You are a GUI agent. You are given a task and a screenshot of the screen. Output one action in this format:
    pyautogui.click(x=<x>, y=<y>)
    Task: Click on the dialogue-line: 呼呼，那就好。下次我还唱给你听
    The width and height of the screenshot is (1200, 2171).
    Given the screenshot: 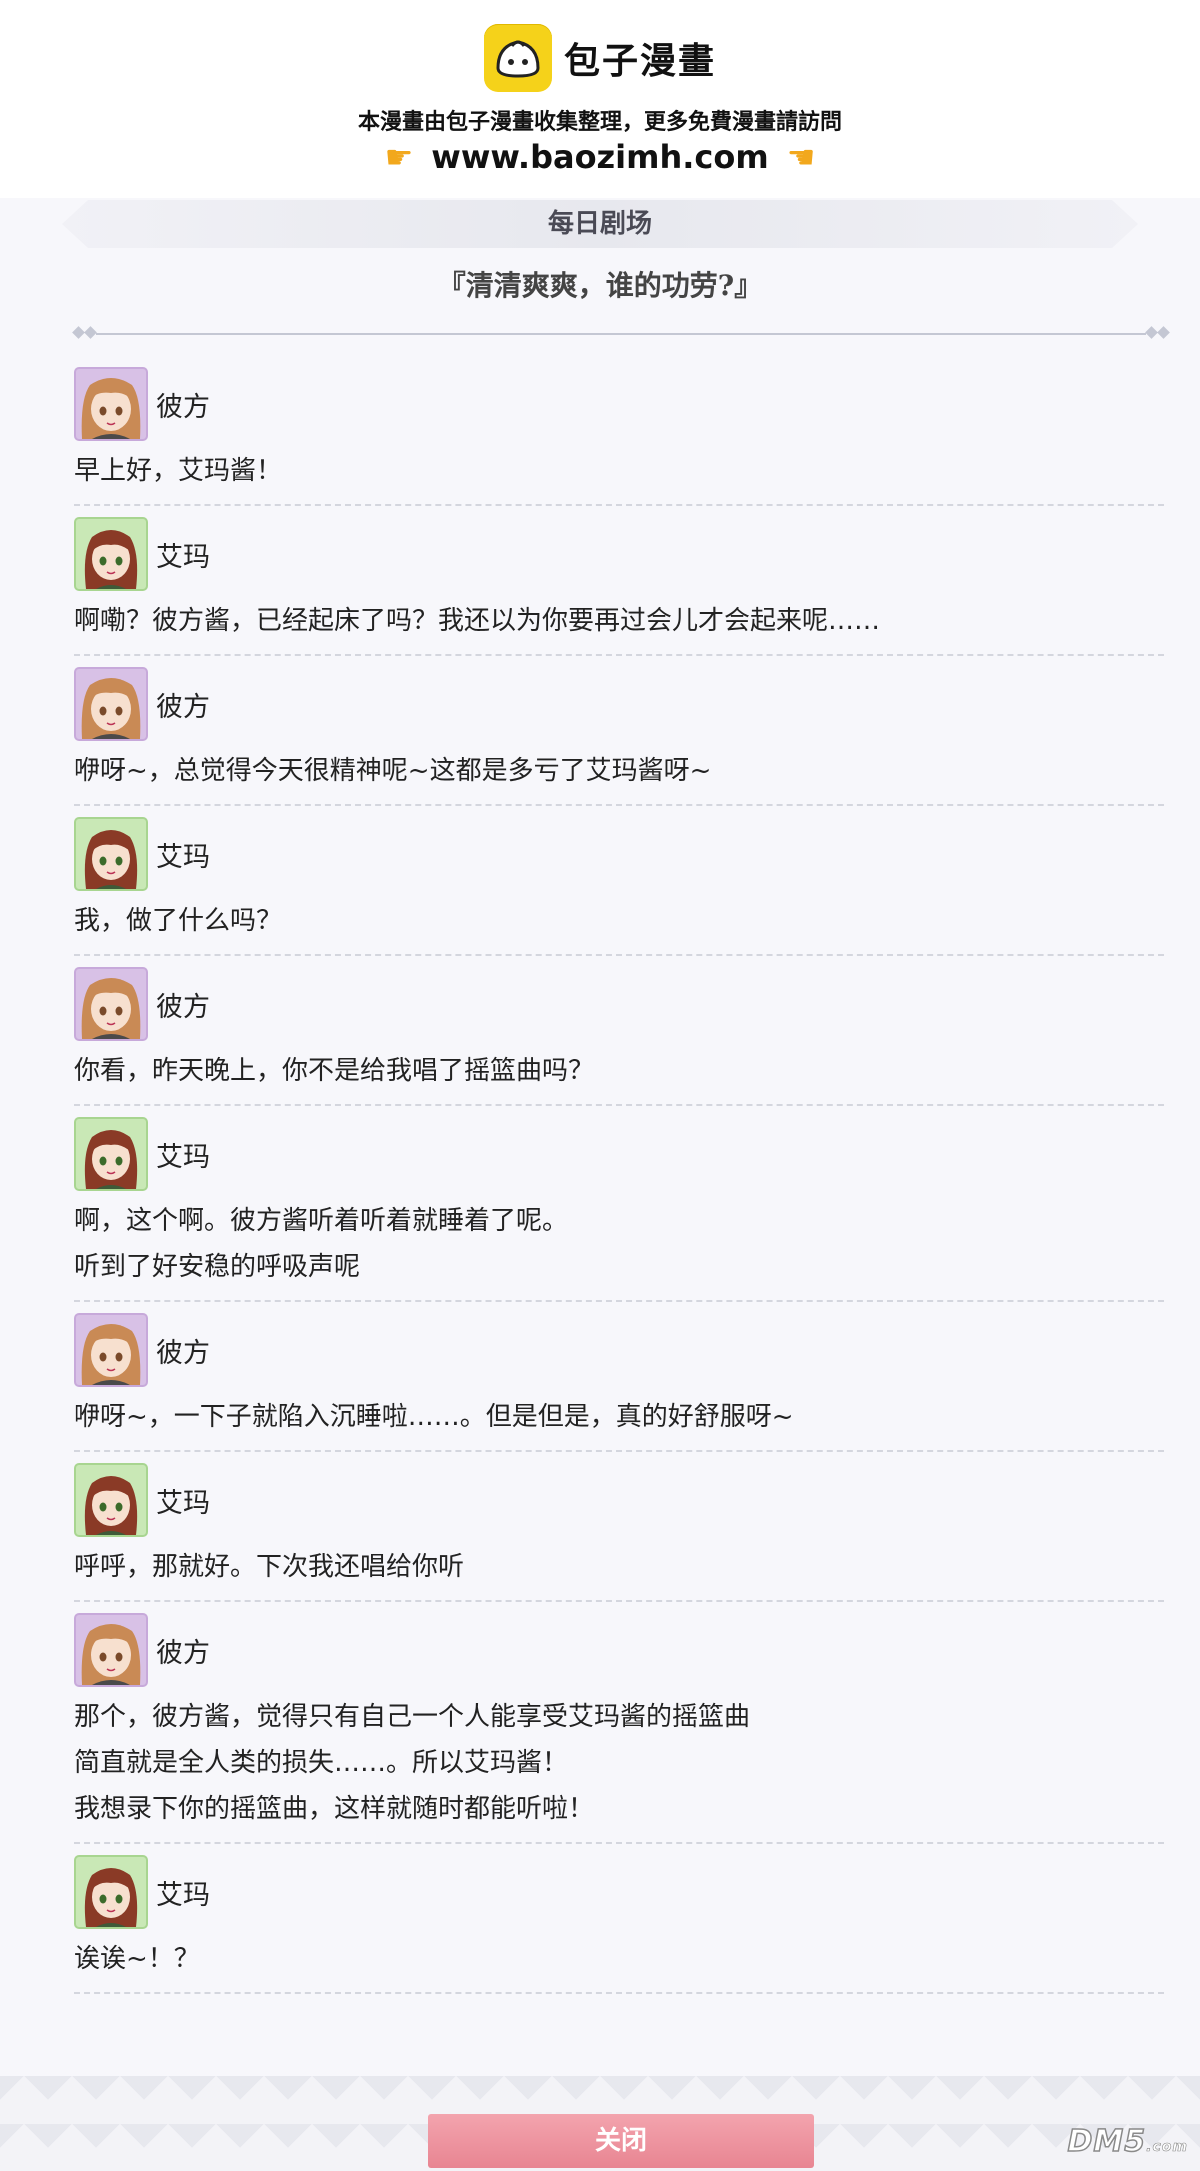 What is the action you would take?
    pyautogui.click(x=269, y=1567)
    